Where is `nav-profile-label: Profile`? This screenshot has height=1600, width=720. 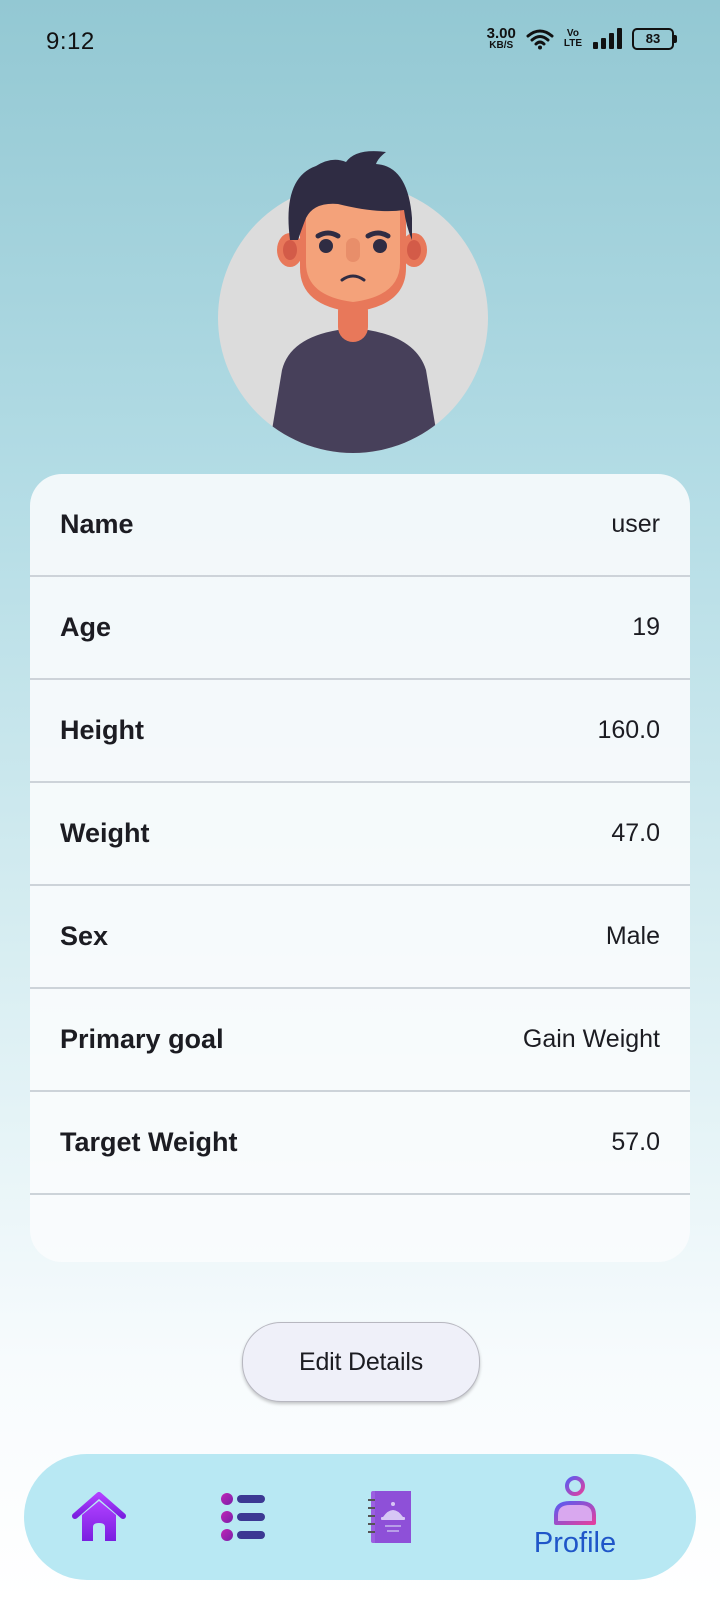 nav-profile-label: Profile is located at coordinates (575, 1542).